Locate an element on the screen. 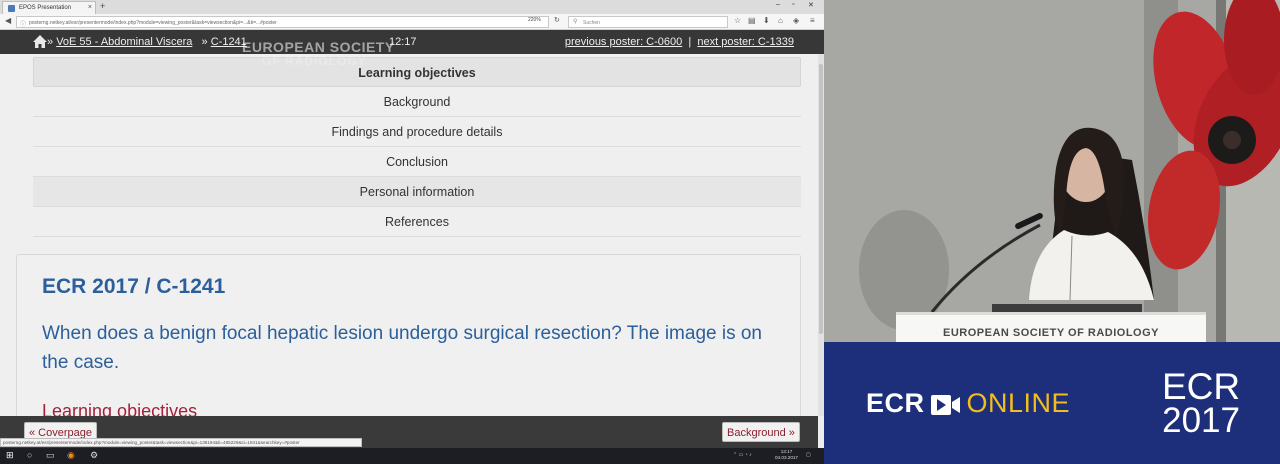  minimize-icon: – is located at coordinates (778, 4).